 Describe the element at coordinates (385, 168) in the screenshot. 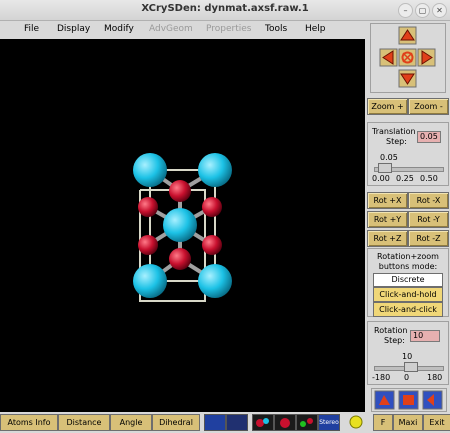

I see `translation-slider-knob` at that location.